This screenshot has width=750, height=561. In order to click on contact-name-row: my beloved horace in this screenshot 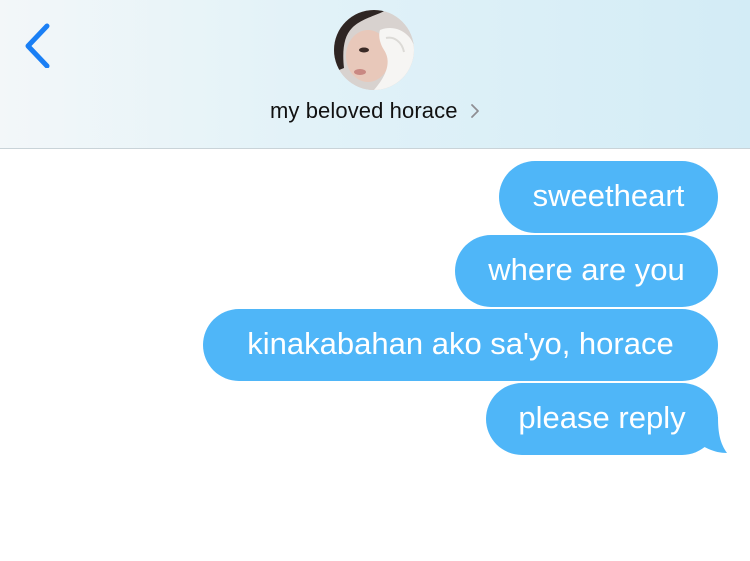, I will do `click(375, 113)`.